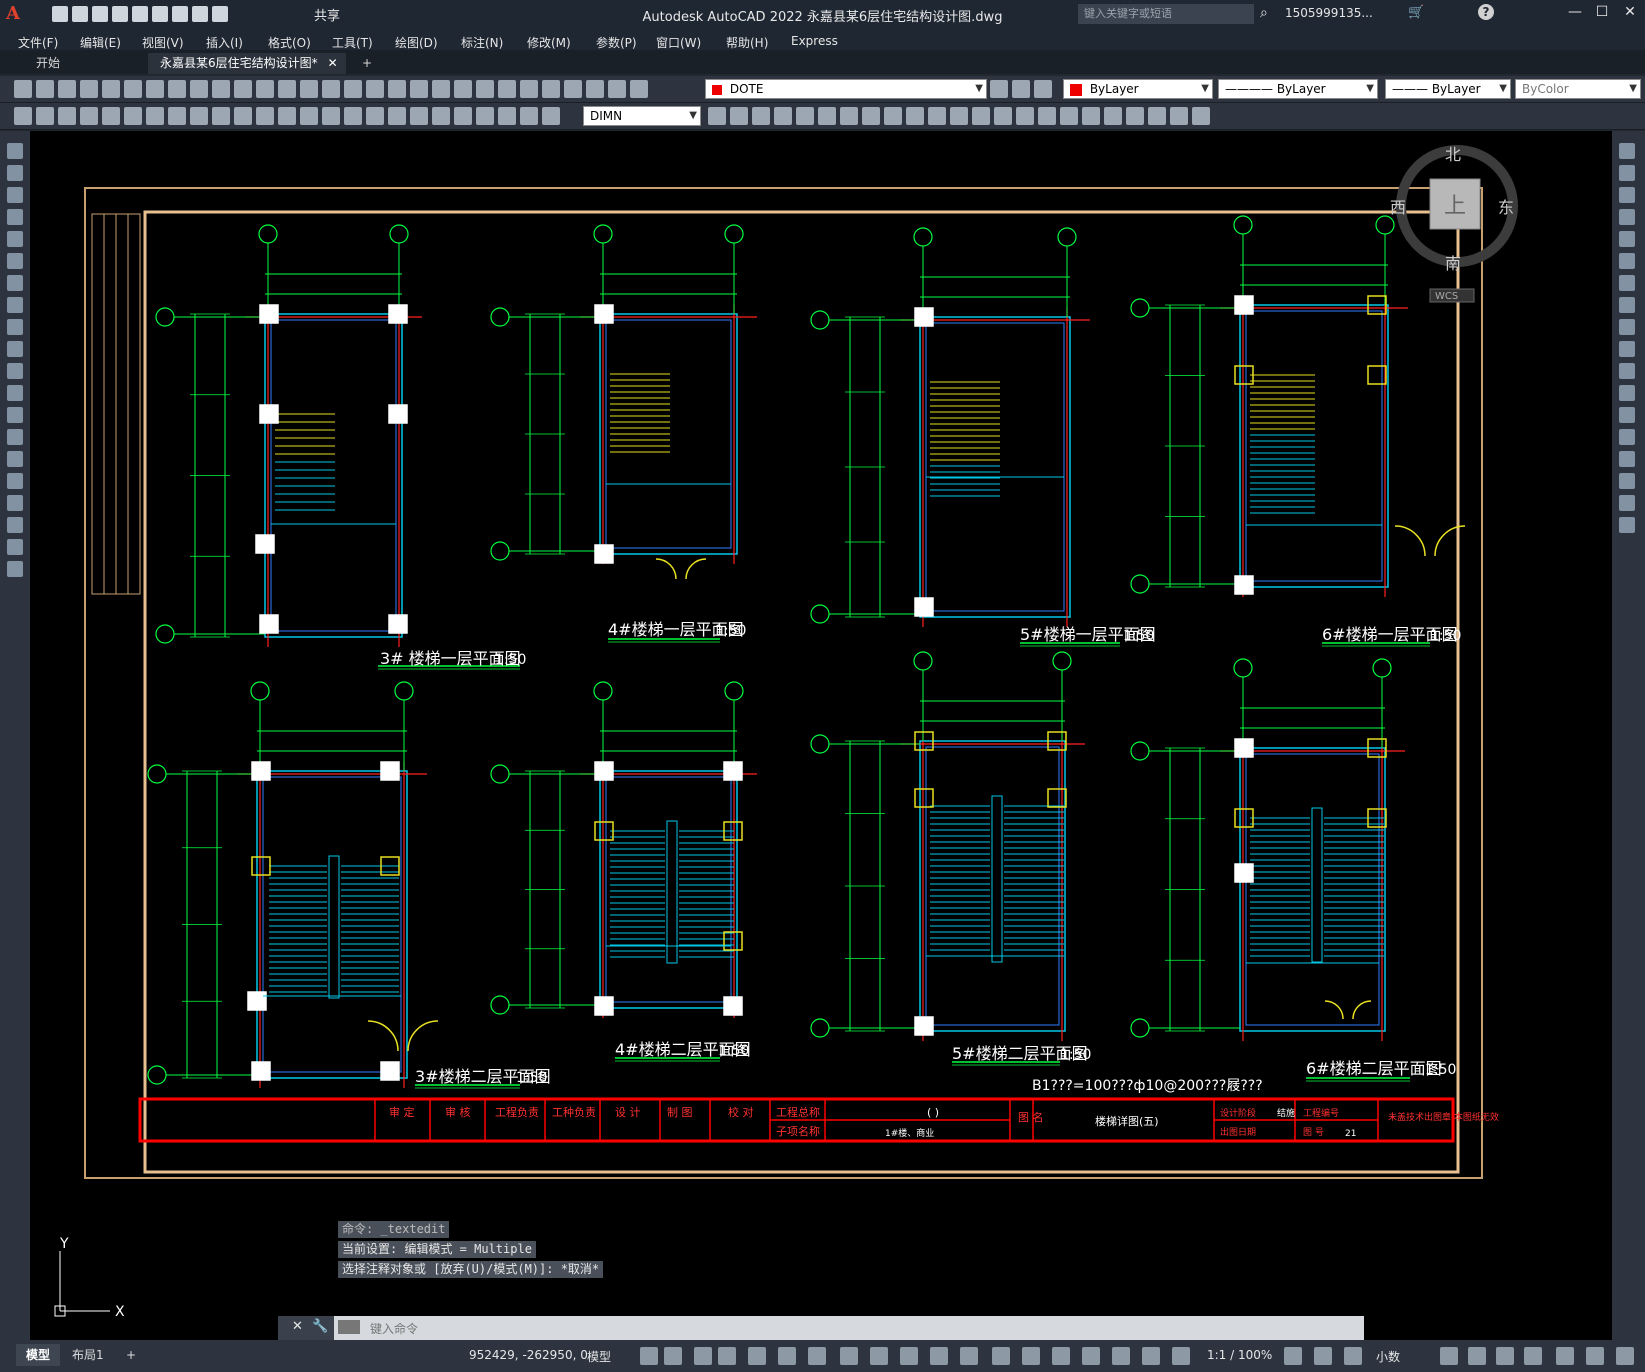  Describe the element at coordinates (814, 39) in the screenshot. I see `menu-item: Express` at that location.